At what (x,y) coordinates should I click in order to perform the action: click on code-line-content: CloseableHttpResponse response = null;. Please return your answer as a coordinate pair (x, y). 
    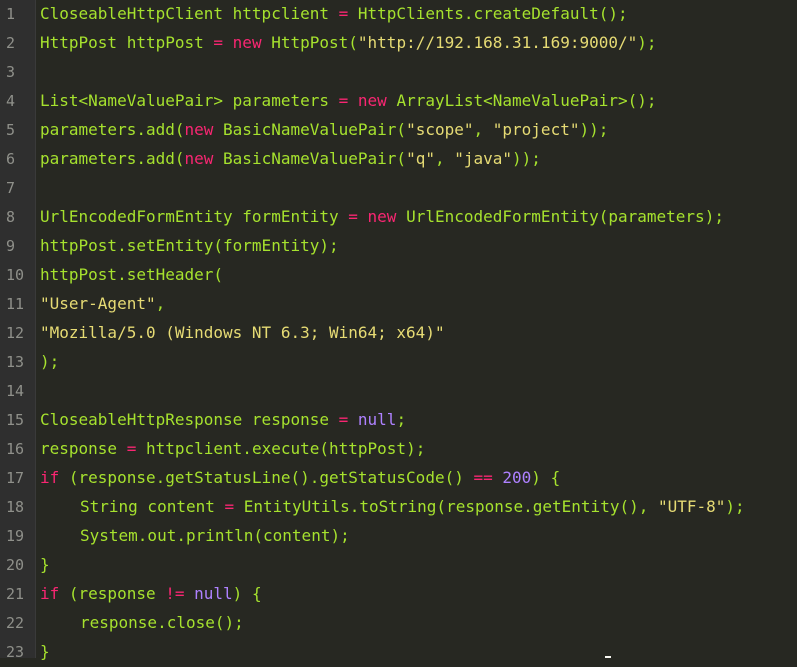
    Looking at the image, I should click on (223, 420).